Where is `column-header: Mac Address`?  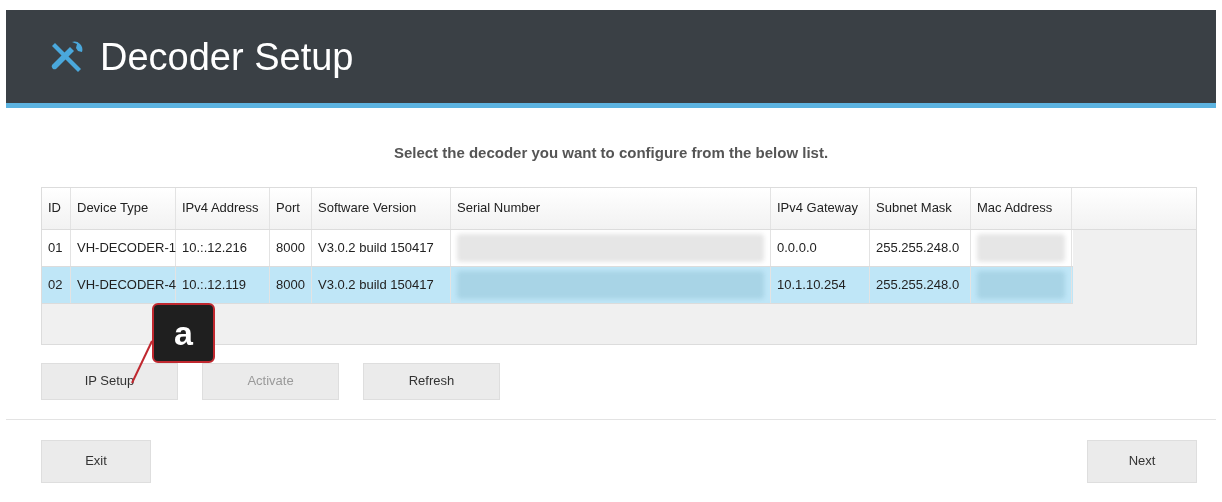
column-header: Mac Address is located at coordinates (1015, 208).